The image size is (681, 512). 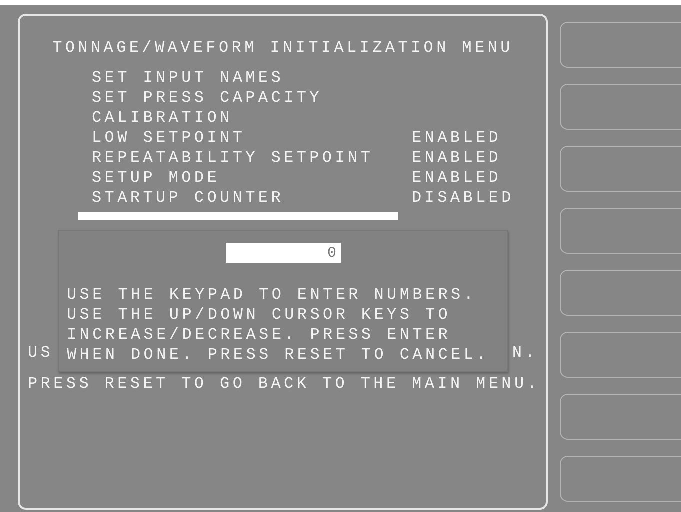 What do you see at coordinates (283, 48) in the screenshot?
I see `menu-title: TONNAGE/WAVEFORM INITIALIZATION MENU` at bounding box center [283, 48].